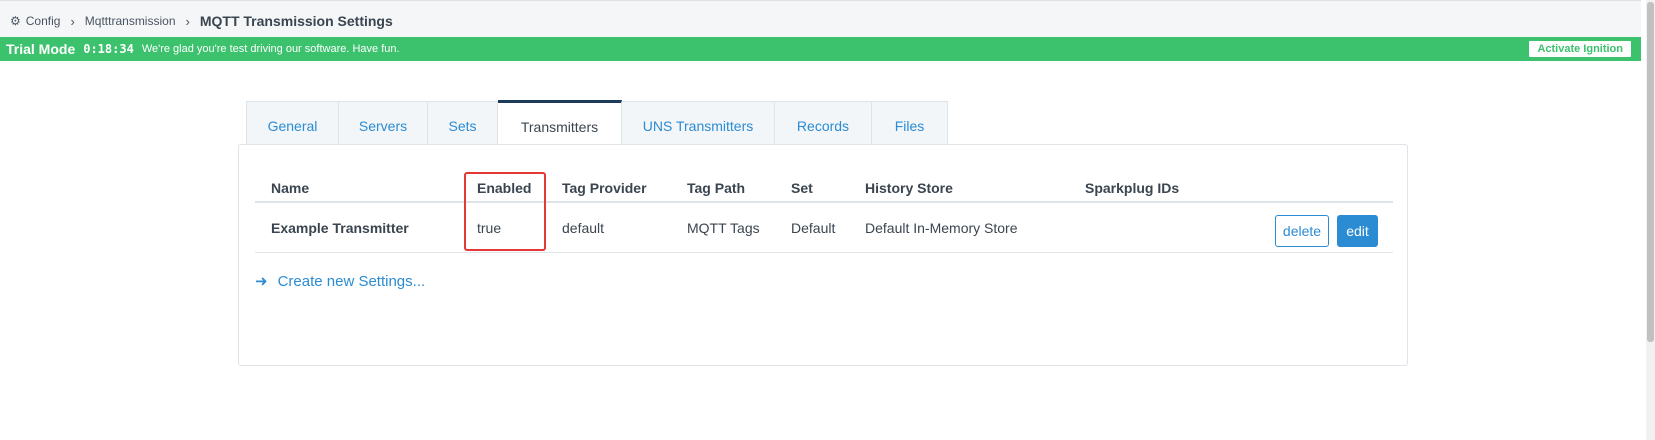 This screenshot has width=1655, height=440. Describe the element at coordinates (941, 227) in the screenshot. I see `transmitter-history-store: Default In-Memory Store` at that location.